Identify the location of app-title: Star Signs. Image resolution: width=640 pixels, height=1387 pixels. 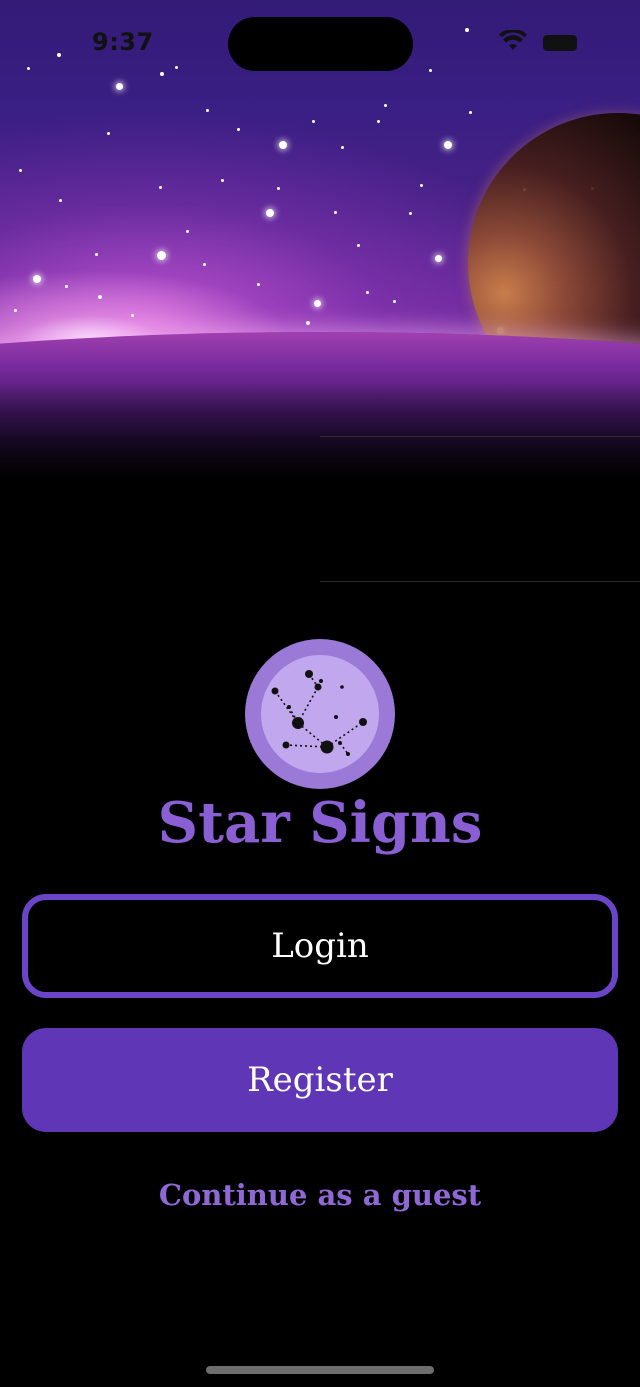
(320, 823).